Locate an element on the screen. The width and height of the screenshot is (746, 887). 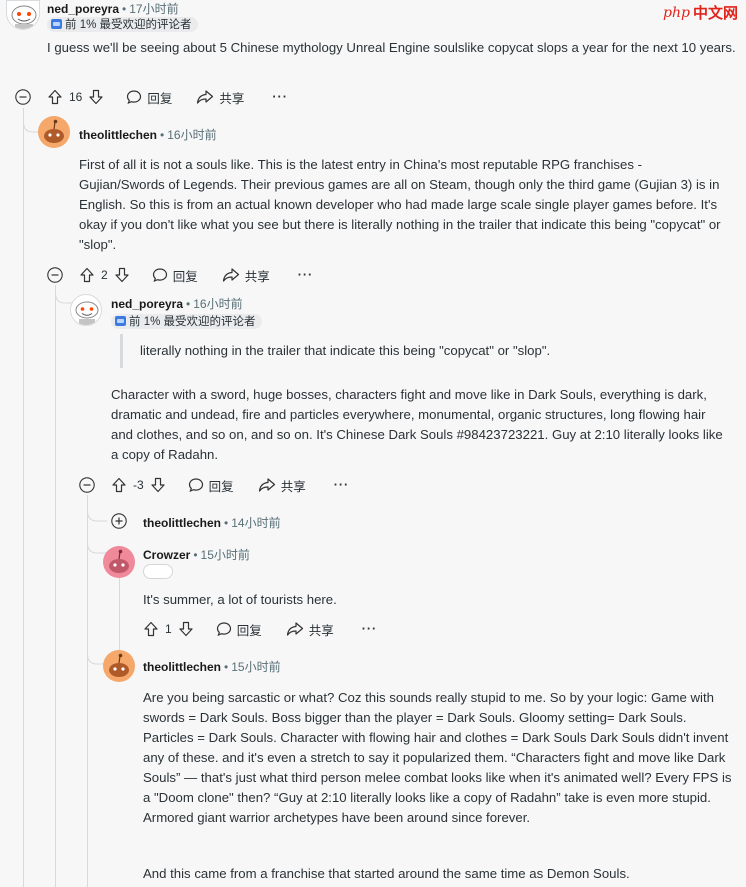
comment-actions: 2 回复 共享 ··· is located at coordinates (196, 275).